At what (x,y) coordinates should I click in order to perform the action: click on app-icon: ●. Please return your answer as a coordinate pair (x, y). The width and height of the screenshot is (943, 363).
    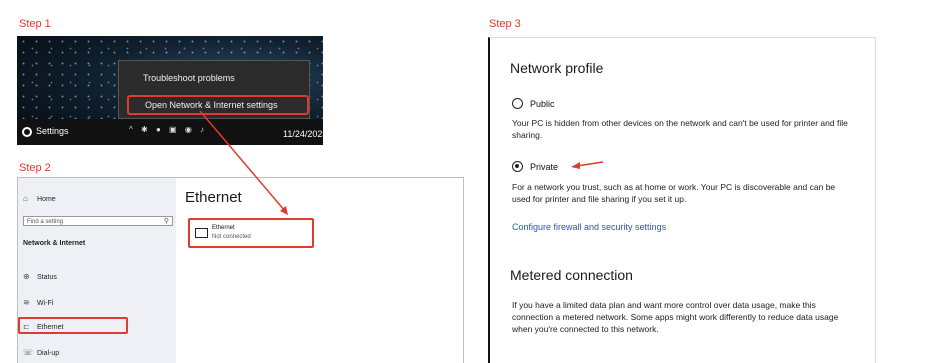
    Looking at the image, I should click on (158, 129).